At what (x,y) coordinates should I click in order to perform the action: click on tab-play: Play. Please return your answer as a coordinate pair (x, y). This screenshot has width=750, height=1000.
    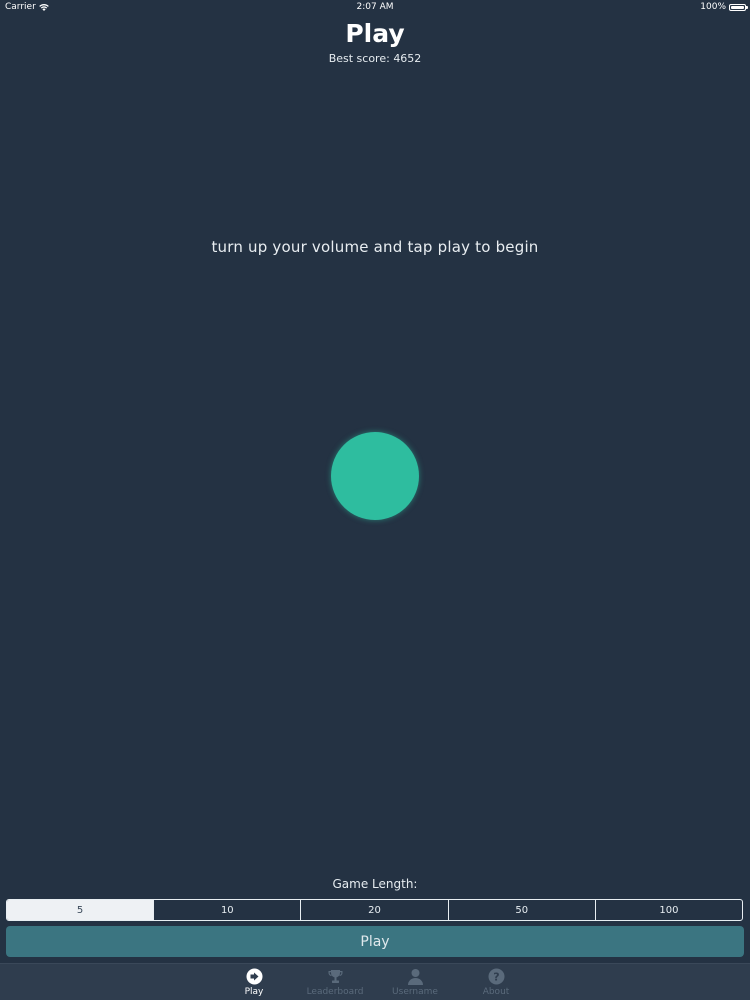
    Looking at the image, I should click on (254, 982).